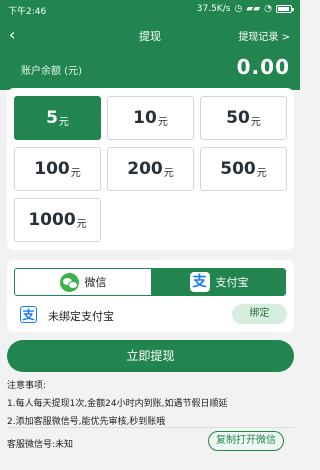 The height and width of the screenshot is (470, 320). What do you see at coordinates (238, 169) in the screenshot?
I see `amount-value: 500` at bounding box center [238, 169].